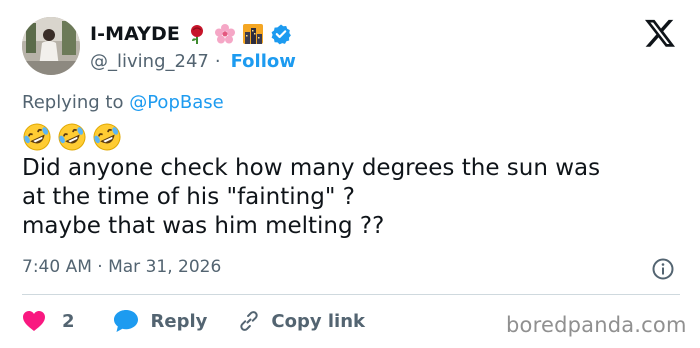 Image resolution: width=700 pixels, height=348 pixels. Describe the element at coordinates (281, 34) in the screenshot. I see `verified-badge-icon` at that location.